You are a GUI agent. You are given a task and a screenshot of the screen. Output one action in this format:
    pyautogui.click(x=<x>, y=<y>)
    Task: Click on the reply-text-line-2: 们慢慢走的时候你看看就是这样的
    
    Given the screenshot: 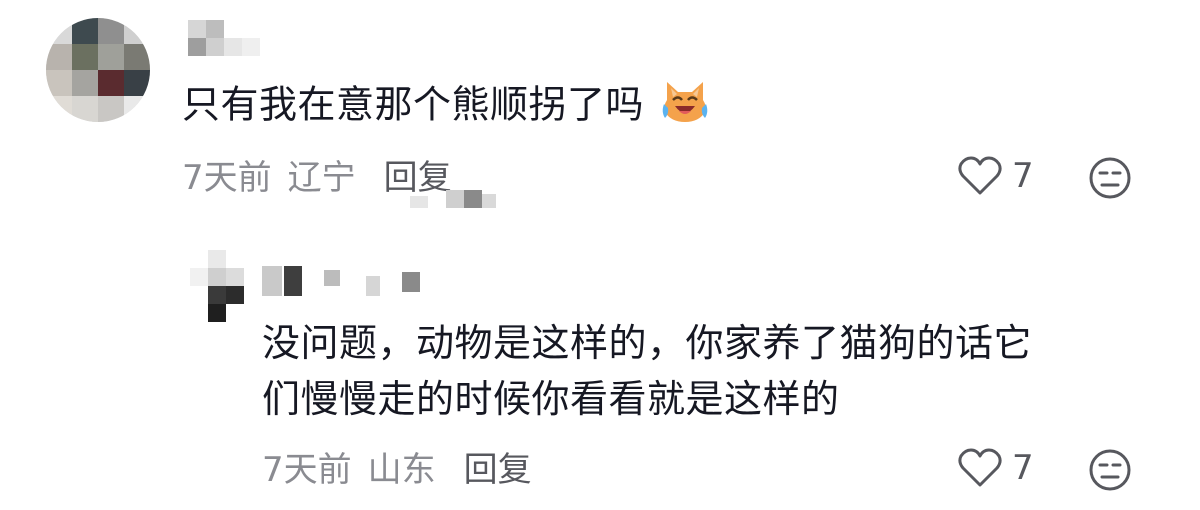 What is the action you would take?
    pyautogui.click(x=551, y=399)
    